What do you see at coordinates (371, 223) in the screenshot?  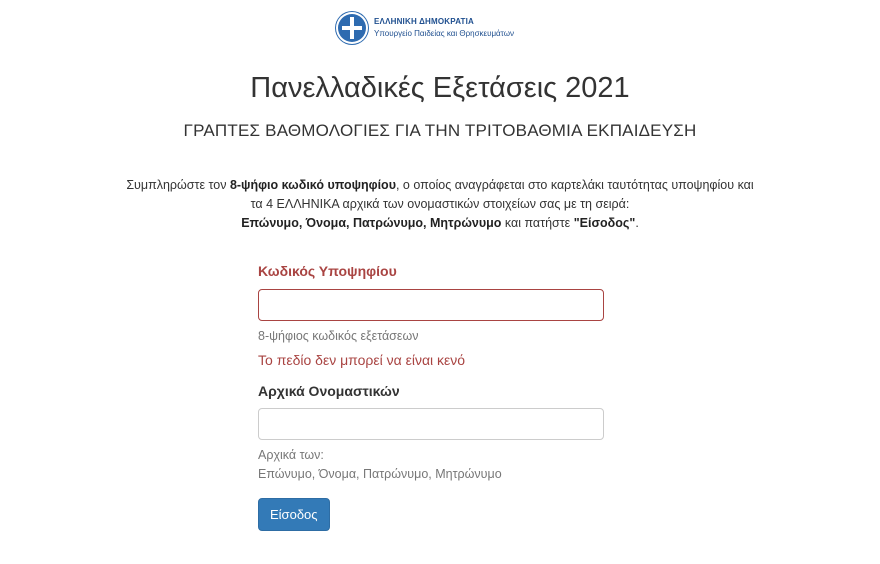 I see `instructions-bold-2: Επώνυμο, Όνομα, Πατρώνυμο, Μητρώνυμο` at bounding box center [371, 223].